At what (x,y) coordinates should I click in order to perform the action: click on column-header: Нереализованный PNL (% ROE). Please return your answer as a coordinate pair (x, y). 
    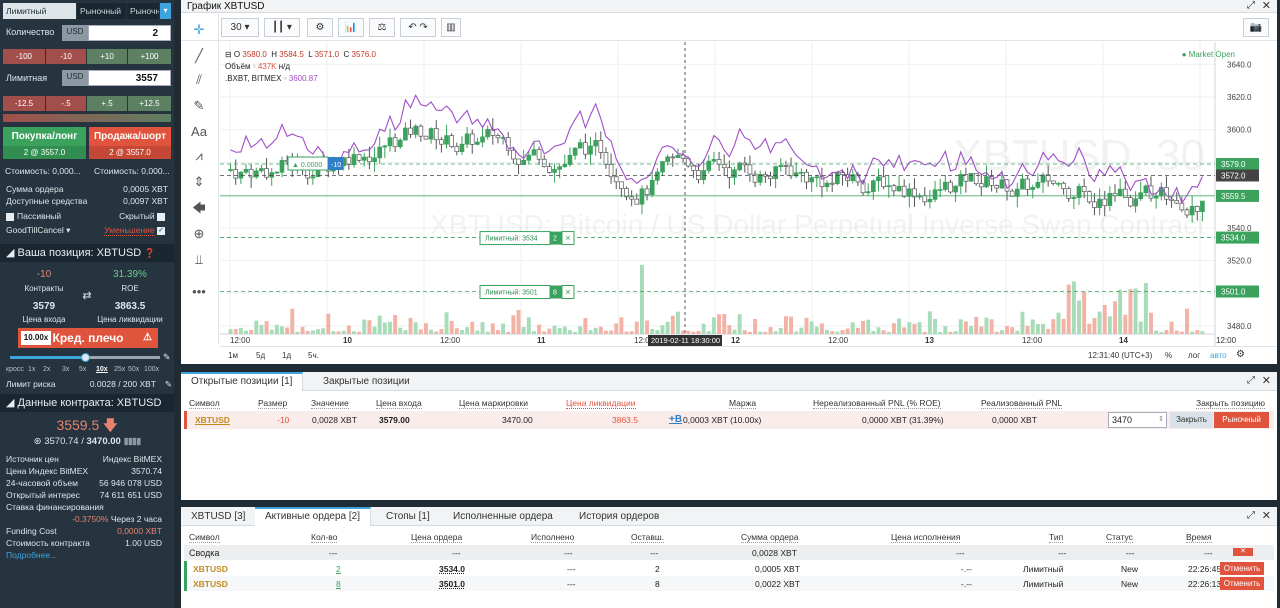
    Looking at the image, I should click on (877, 403).